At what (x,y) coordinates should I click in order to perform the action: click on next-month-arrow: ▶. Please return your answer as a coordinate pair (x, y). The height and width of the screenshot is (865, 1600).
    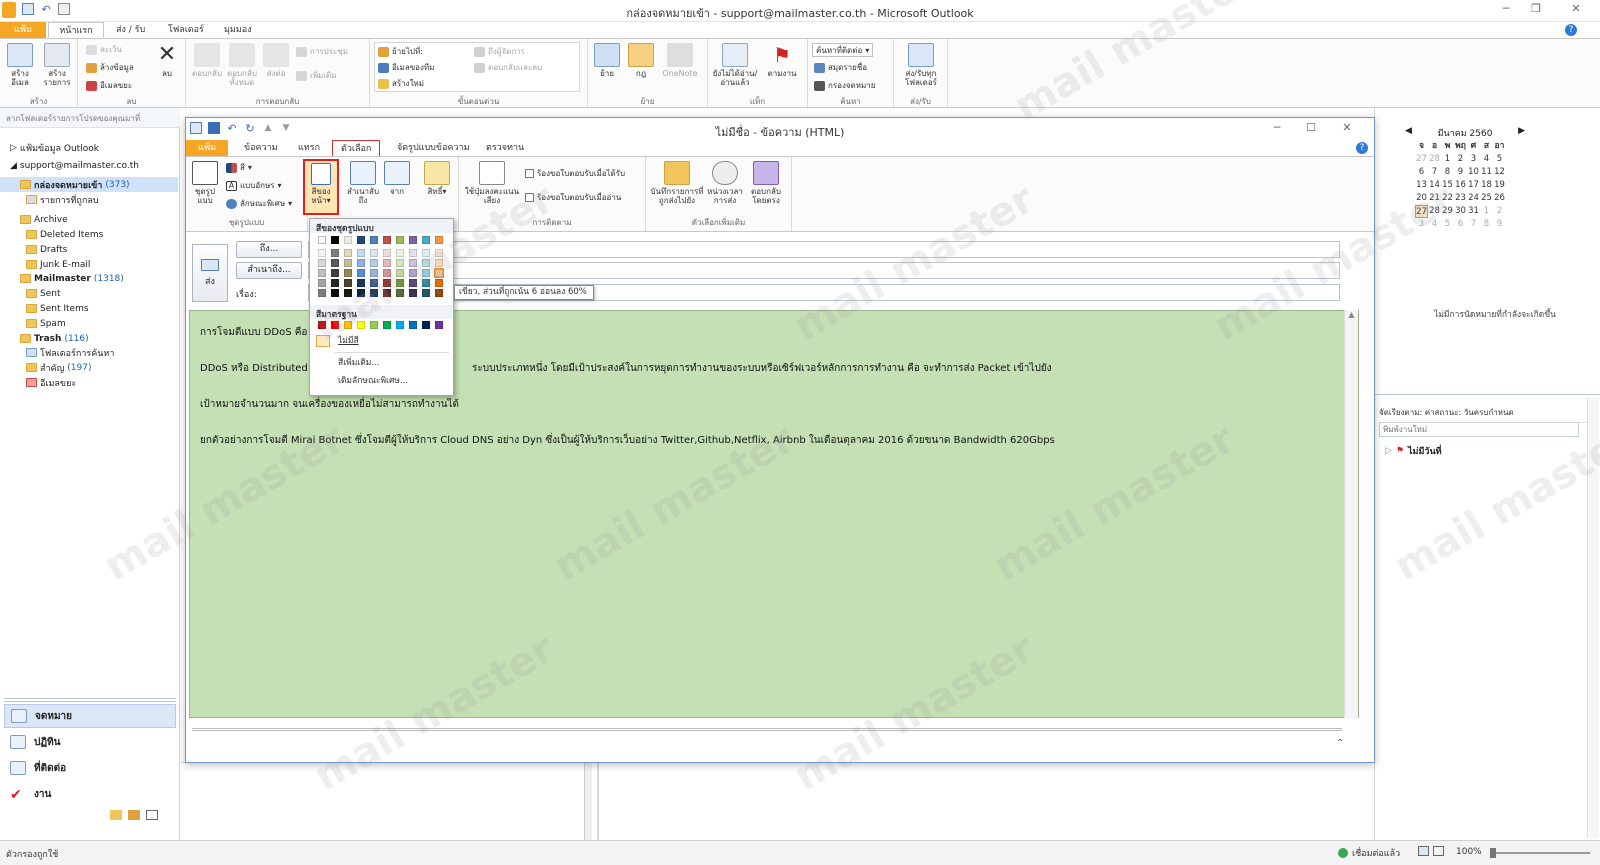
    Looking at the image, I should click on (1521, 133).